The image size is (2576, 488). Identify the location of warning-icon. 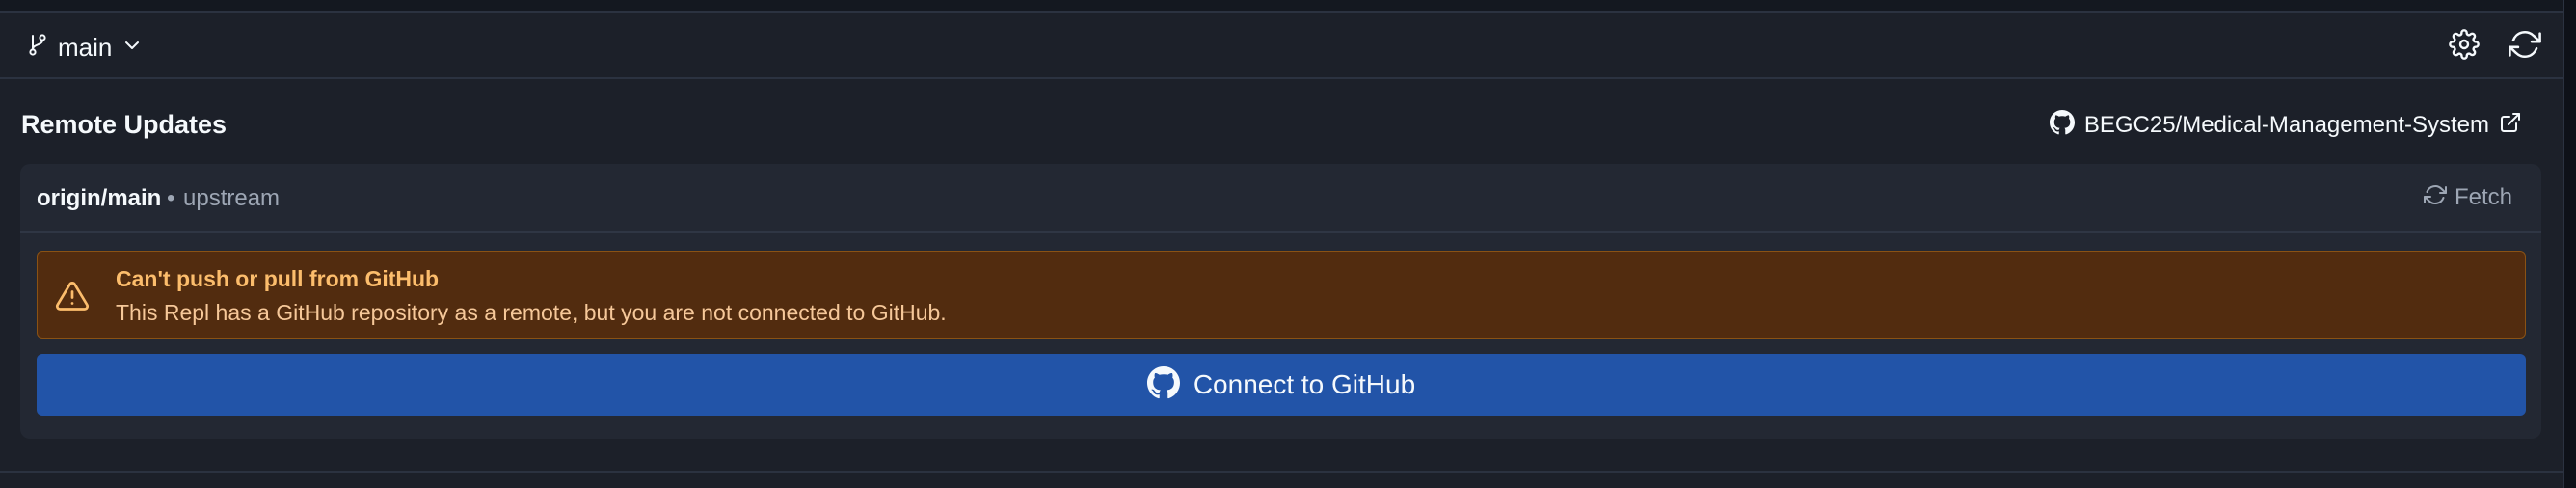
(73, 296).